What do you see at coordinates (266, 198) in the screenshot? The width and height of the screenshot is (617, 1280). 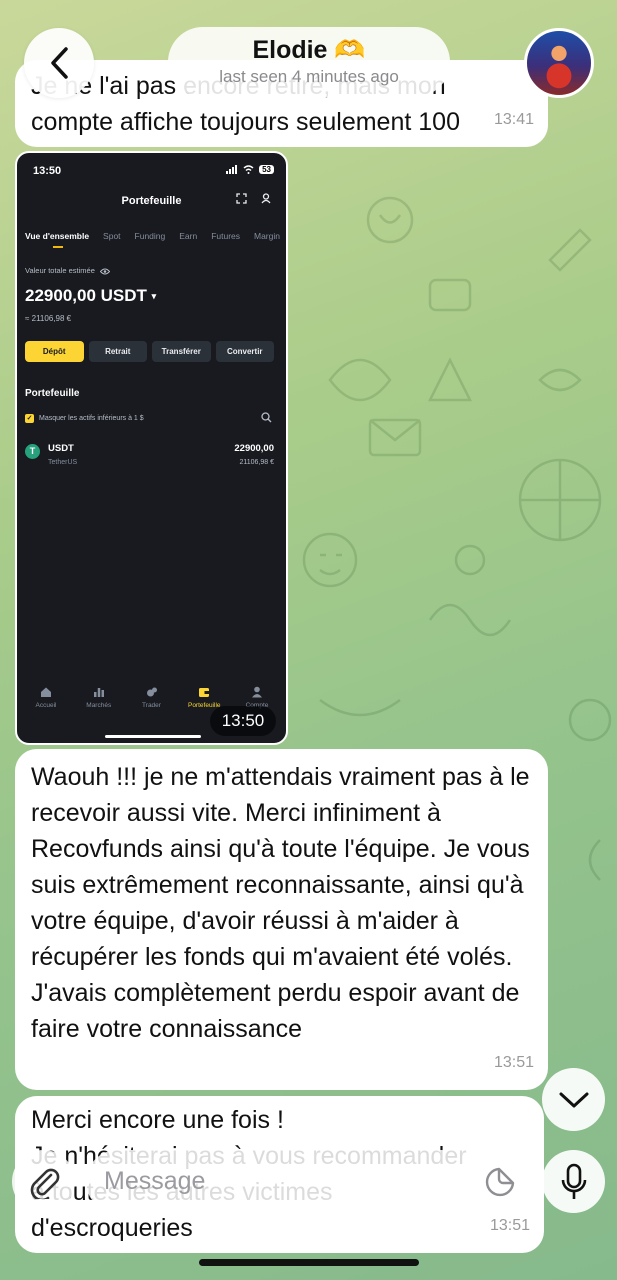 I see `account-icon` at bounding box center [266, 198].